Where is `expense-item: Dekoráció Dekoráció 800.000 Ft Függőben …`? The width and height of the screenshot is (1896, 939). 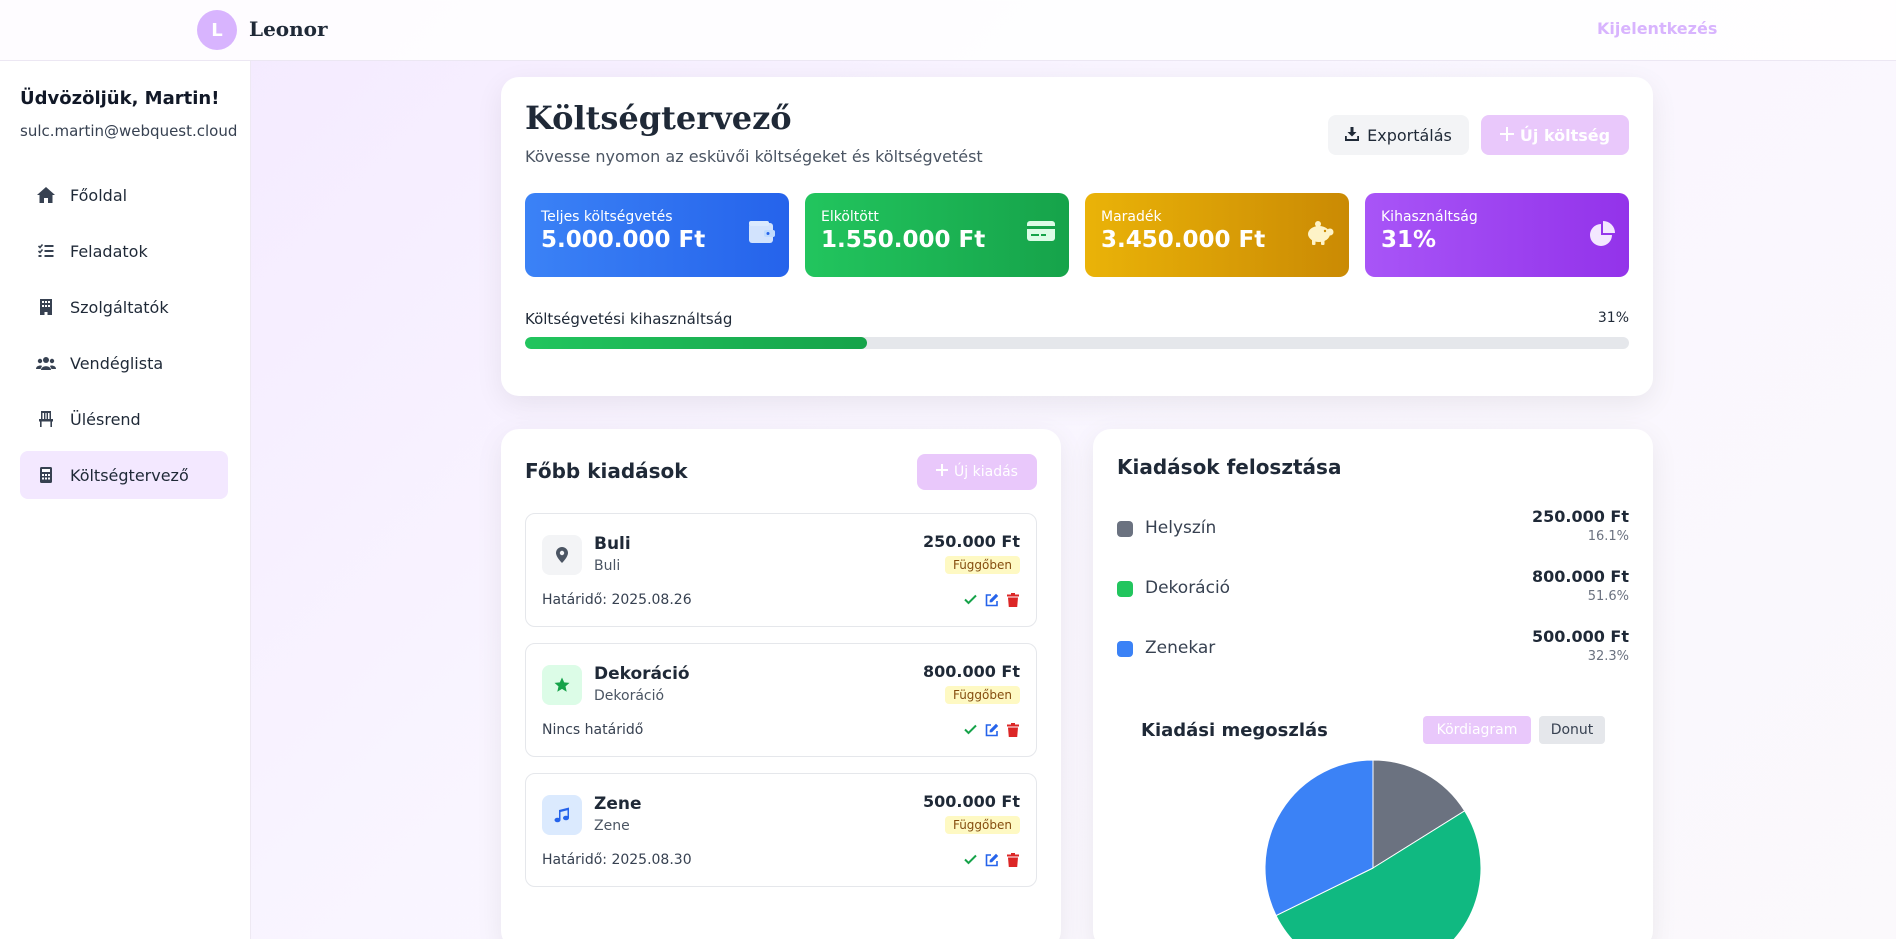 expense-item: Dekoráció Dekoráció 800.000 Ft Függőben … is located at coordinates (781, 700).